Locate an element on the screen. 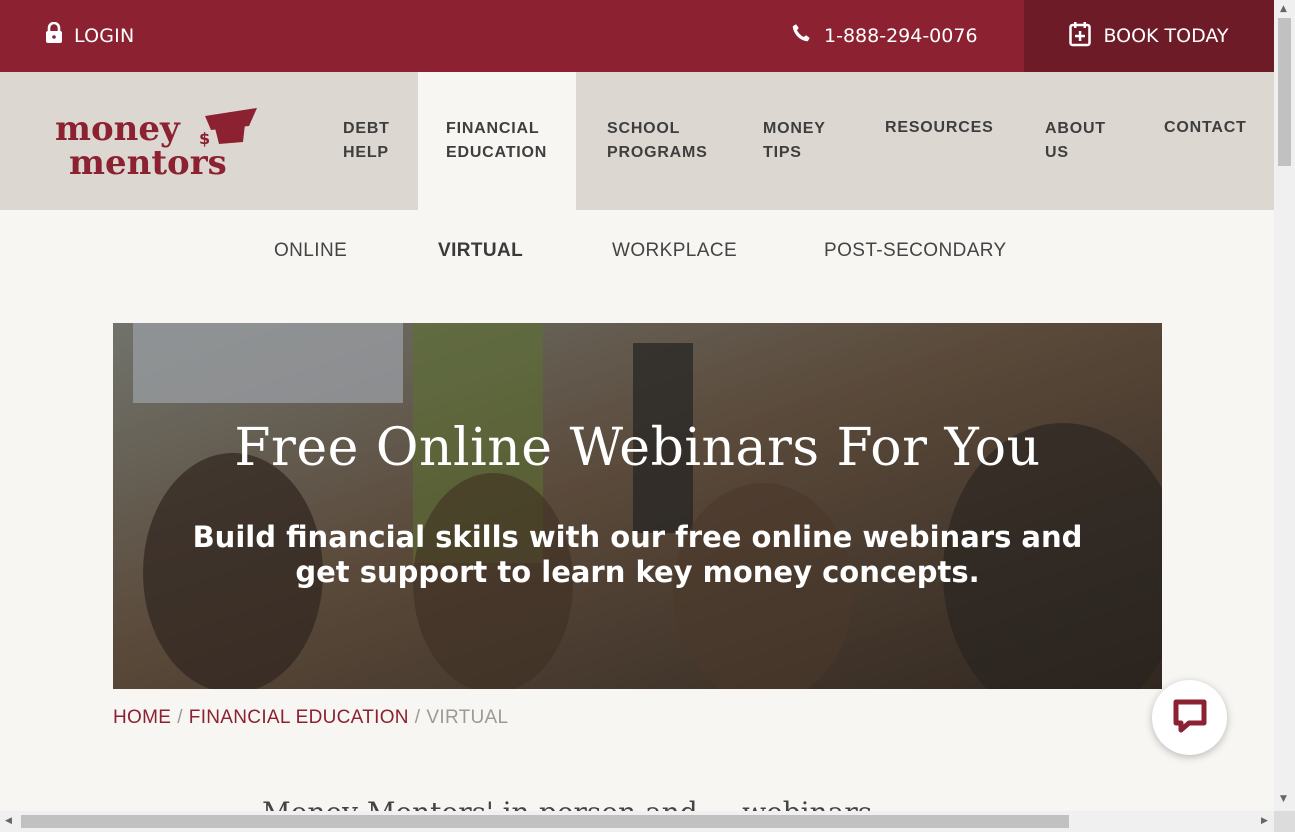 This screenshot has width=1295, height=832. breadcrumb: HOME / FINANCIAL EDUCATION / VIRTUAL is located at coordinates (310, 718).